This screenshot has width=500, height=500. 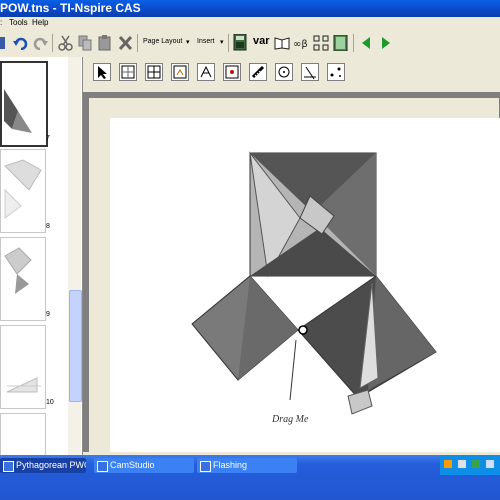 I want to click on menu-help: Help, so click(x=40, y=23).